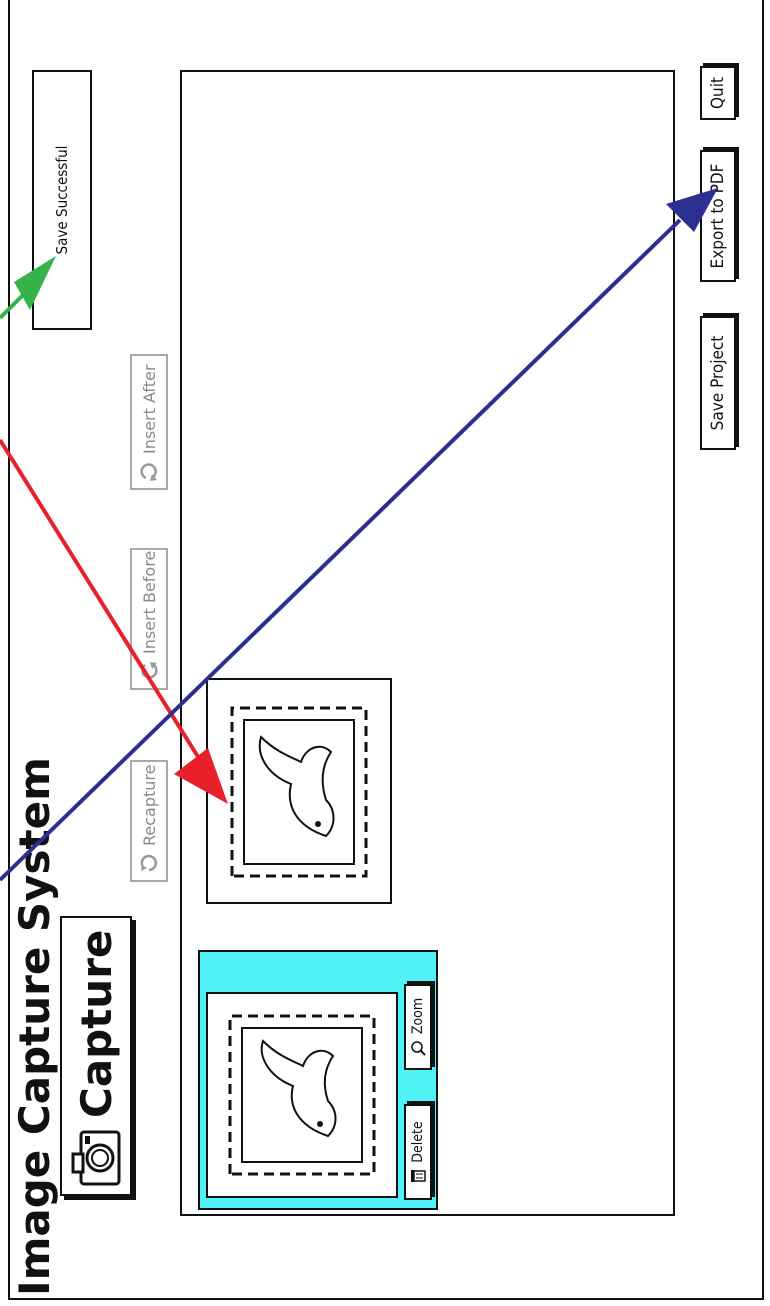 The height and width of the screenshot is (1306, 770). Describe the element at coordinates (35, 283) in the screenshot. I see `green-arrow-head` at that location.